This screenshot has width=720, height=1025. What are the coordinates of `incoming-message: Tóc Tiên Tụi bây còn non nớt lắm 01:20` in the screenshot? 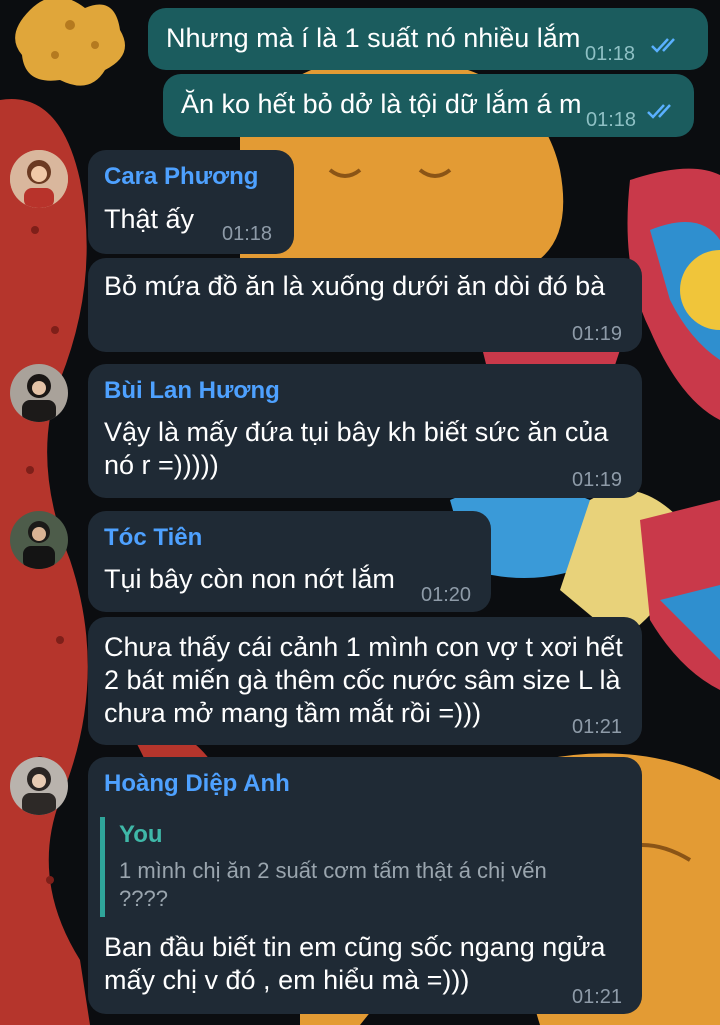 It's located at (289, 561).